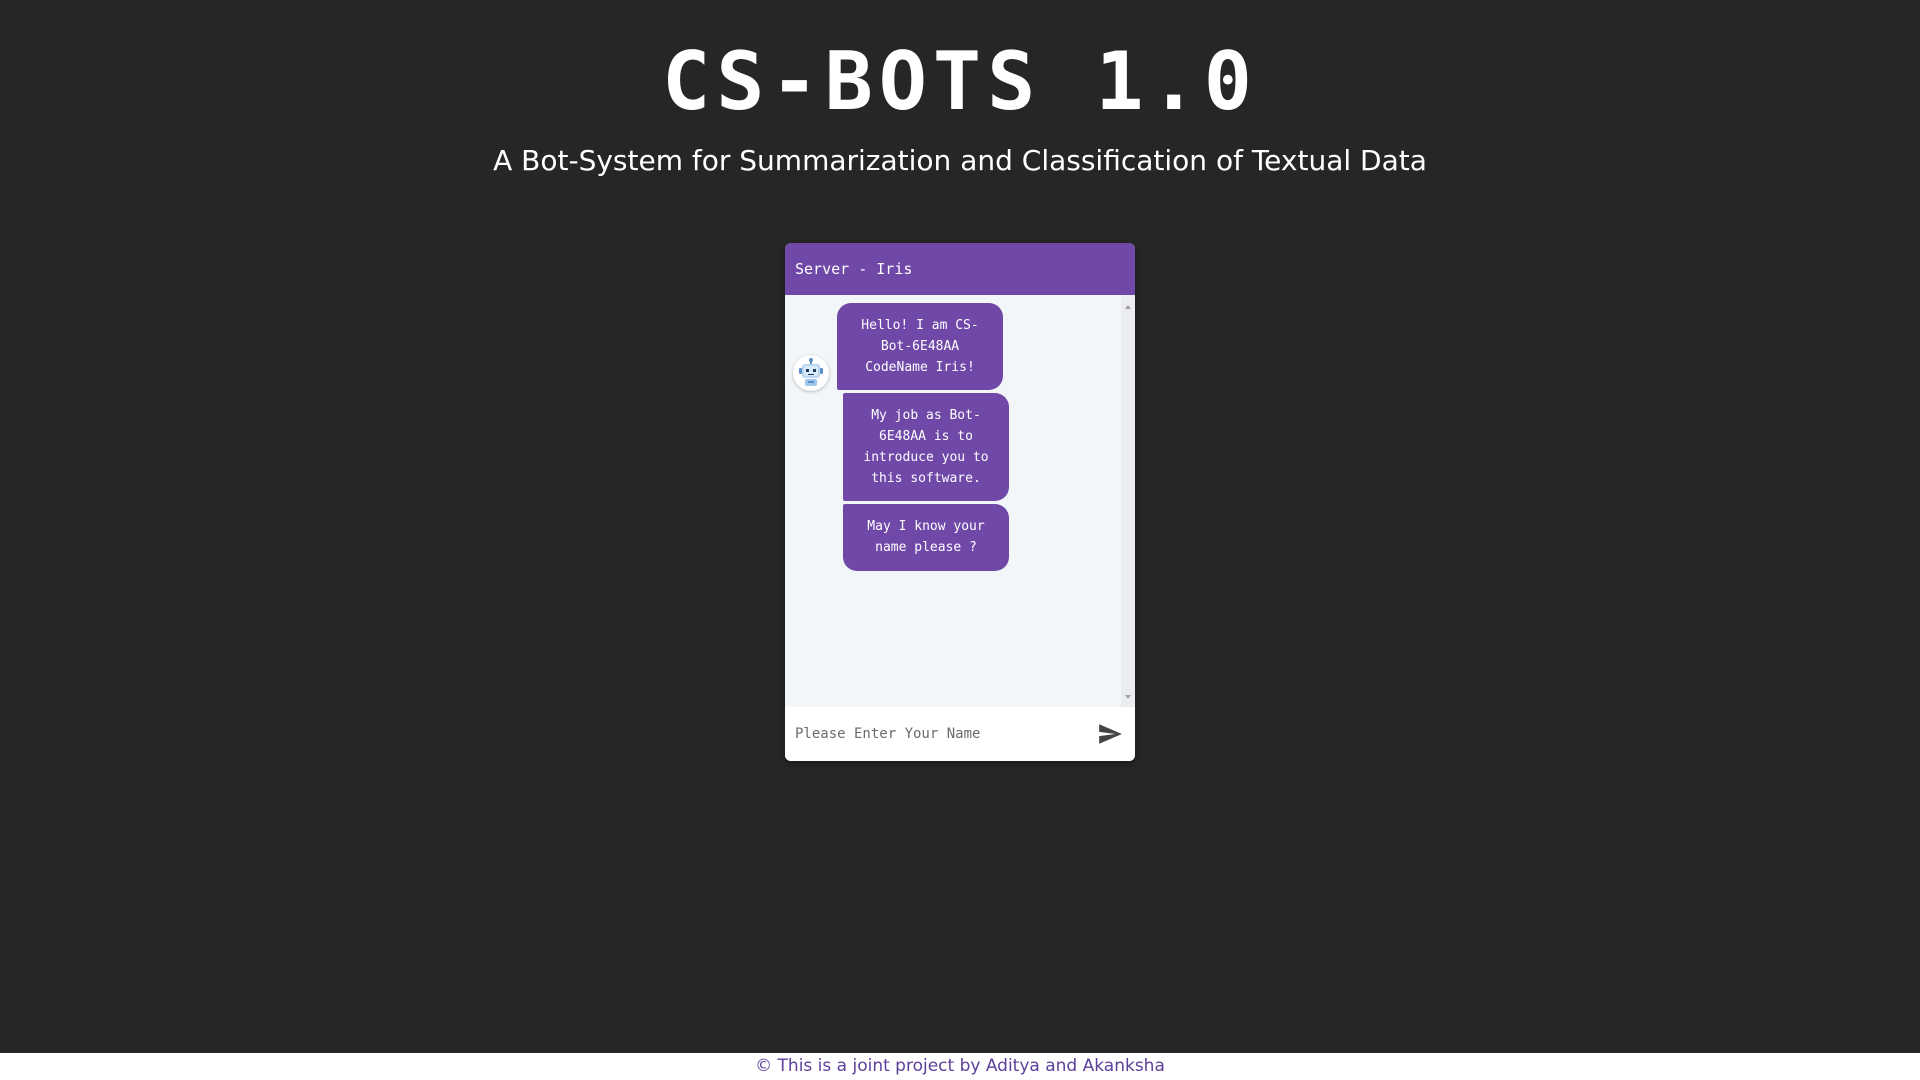 This screenshot has width=1920, height=1080. I want to click on chat-input-bar, so click(960, 734).